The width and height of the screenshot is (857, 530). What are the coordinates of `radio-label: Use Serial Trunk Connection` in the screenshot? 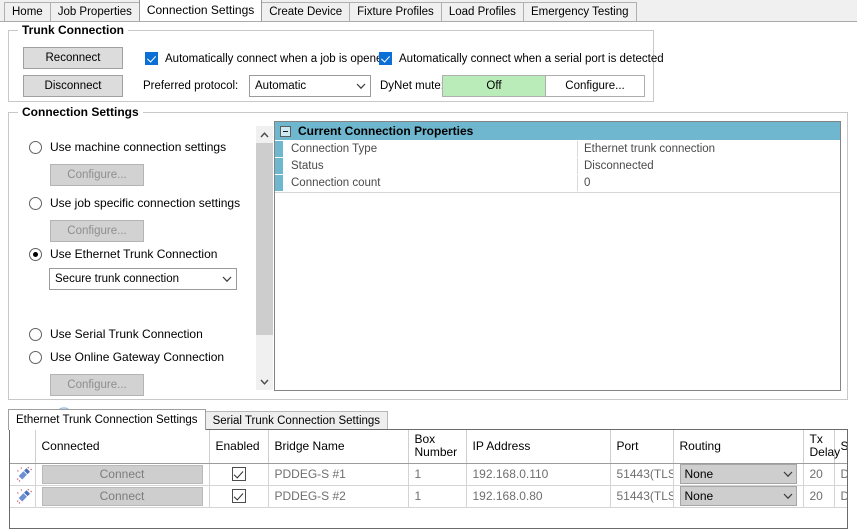 It's located at (126, 334).